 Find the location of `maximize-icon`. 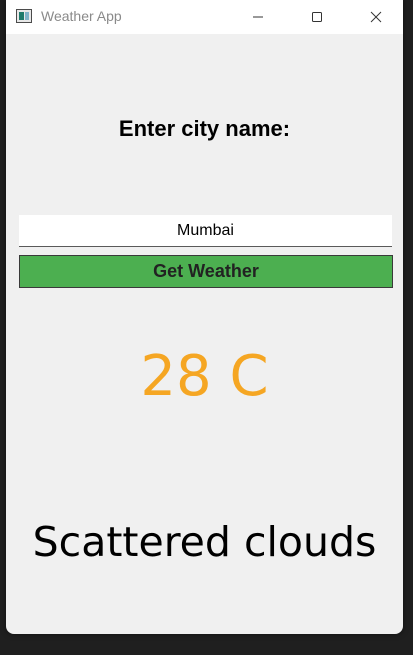

maximize-icon is located at coordinates (317, 17).